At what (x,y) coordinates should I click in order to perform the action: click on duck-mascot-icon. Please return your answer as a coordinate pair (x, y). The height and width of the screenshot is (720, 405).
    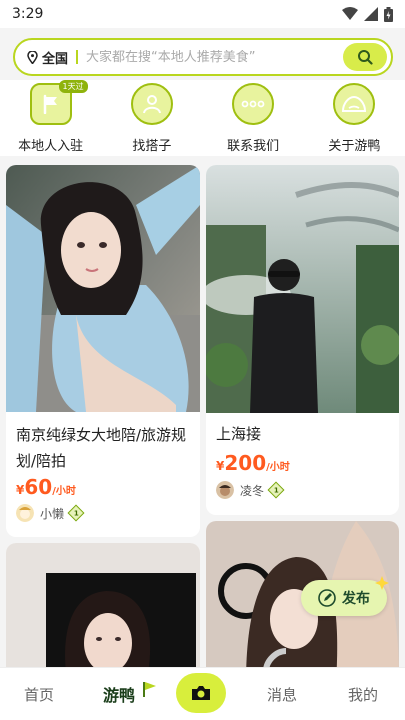
    Looking at the image, I should click on (354, 104).